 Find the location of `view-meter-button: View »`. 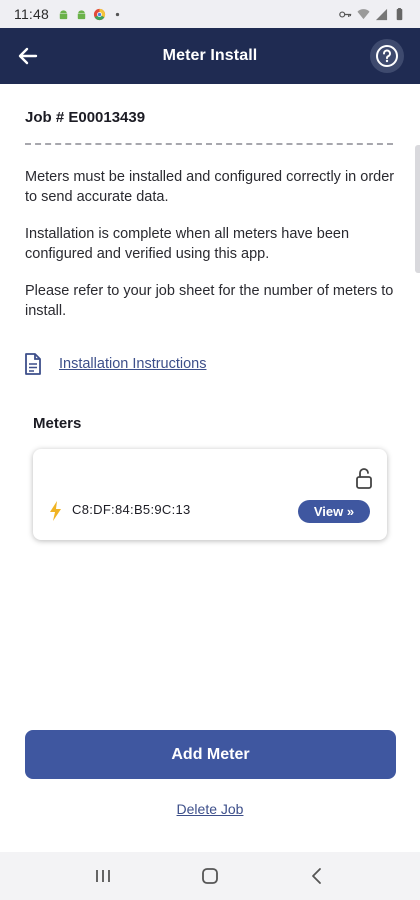

view-meter-button: View » is located at coordinates (334, 511).